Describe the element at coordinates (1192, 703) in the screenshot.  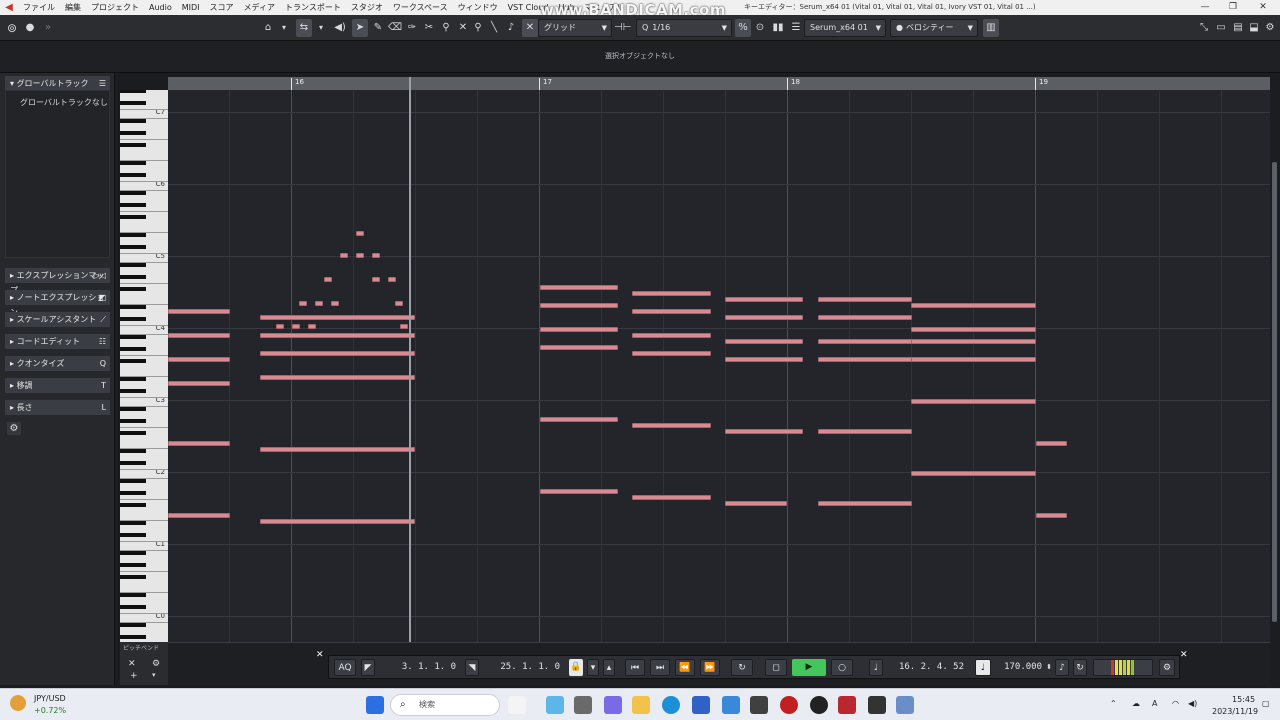
I see `volume-icon: ◀)` at that location.